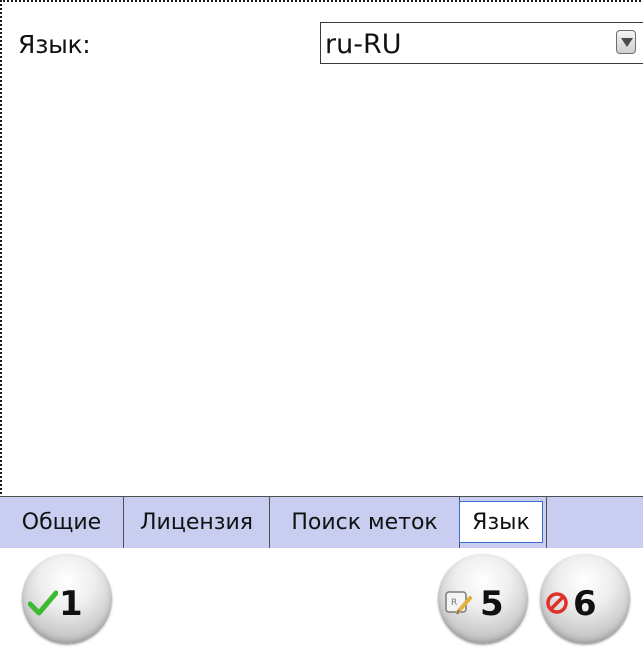 Image resolution: width=643 pixels, height=648 pixels. Describe the element at coordinates (454, 603) in the screenshot. I see `svg-text: R` at that location.